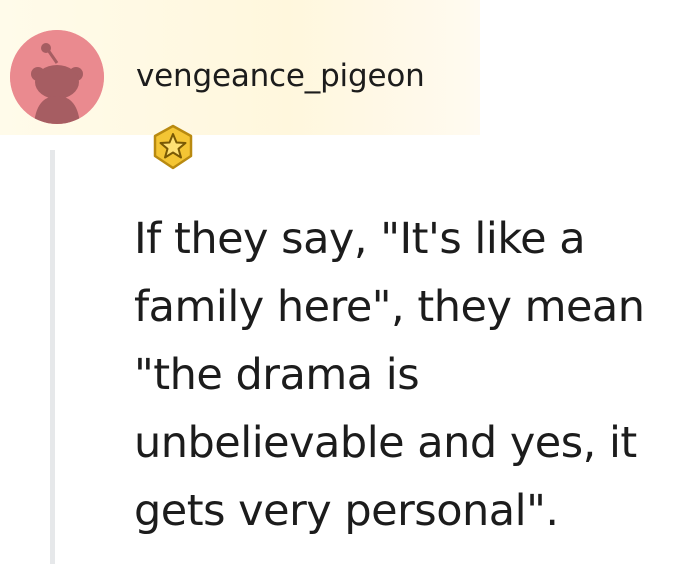  Describe the element at coordinates (52, 357) in the screenshot. I see `thread-line` at that location.